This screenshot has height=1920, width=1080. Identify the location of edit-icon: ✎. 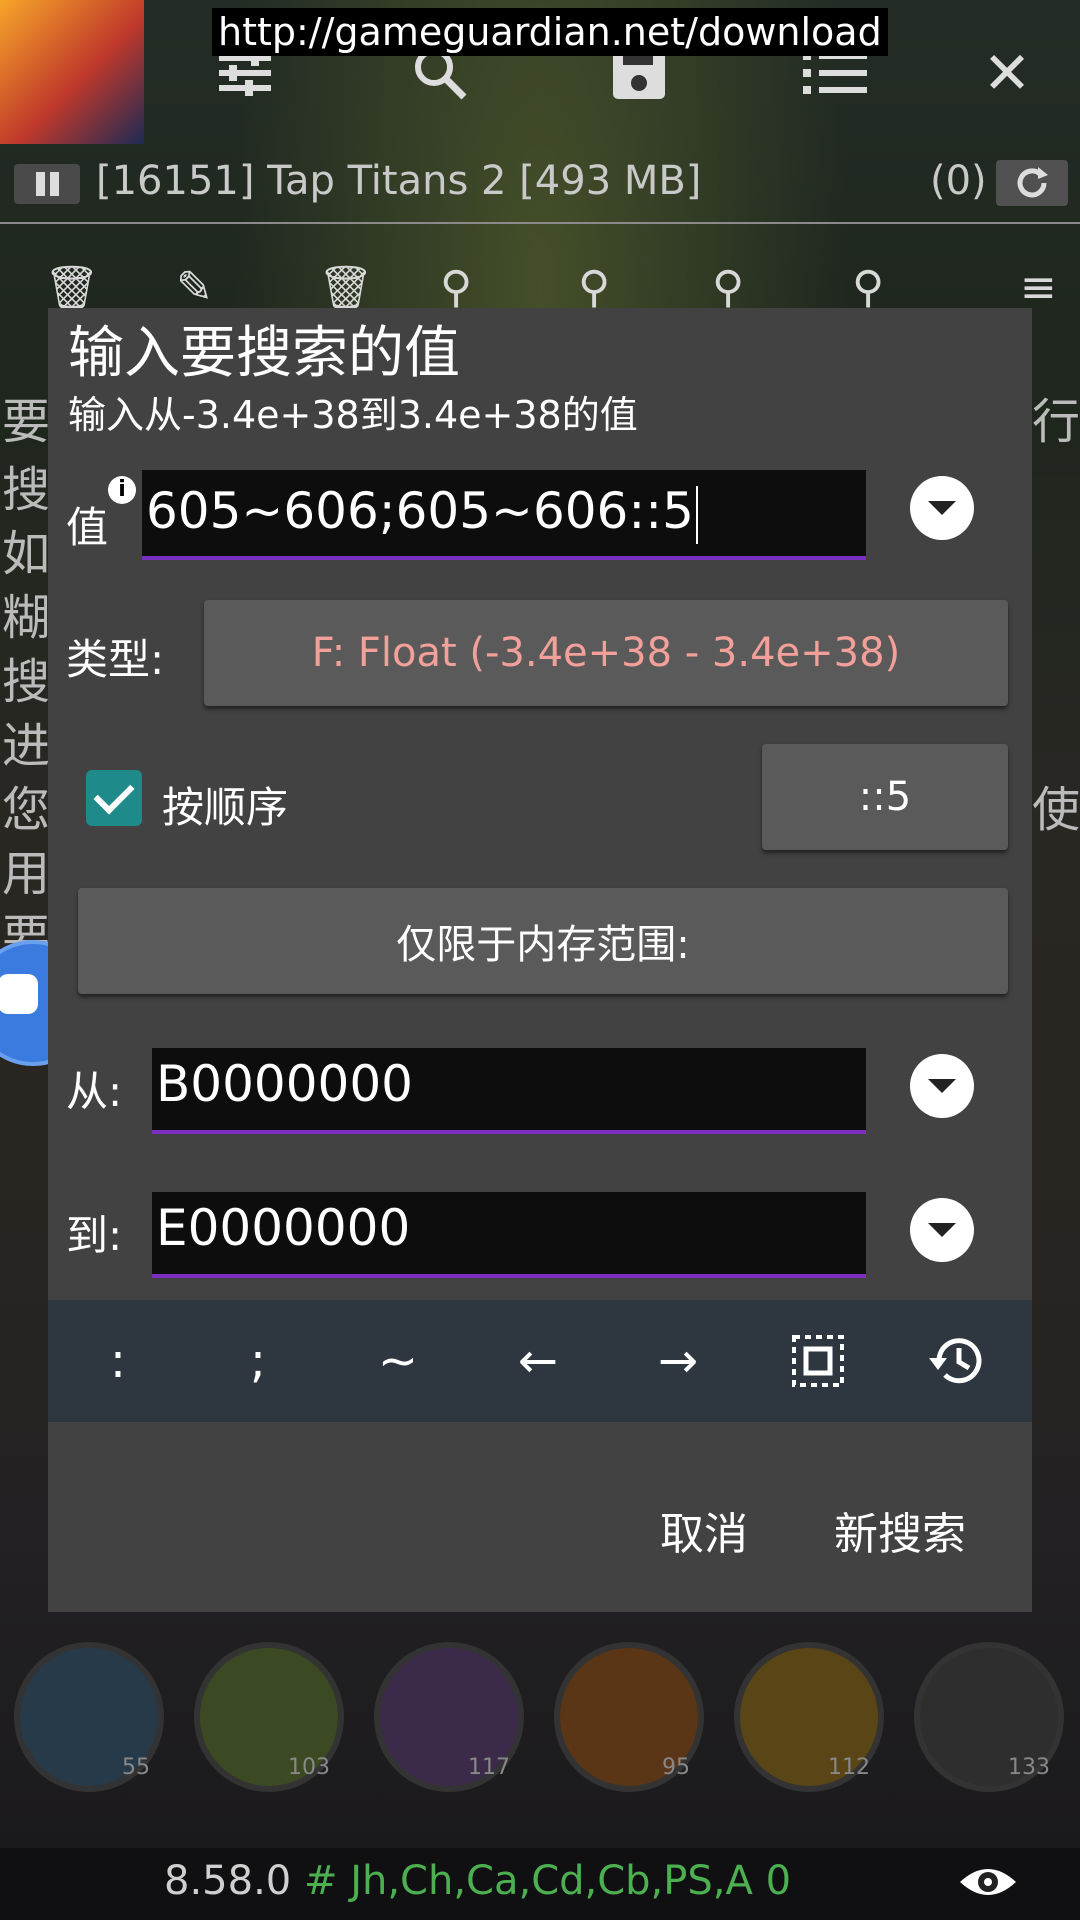
(194, 287).